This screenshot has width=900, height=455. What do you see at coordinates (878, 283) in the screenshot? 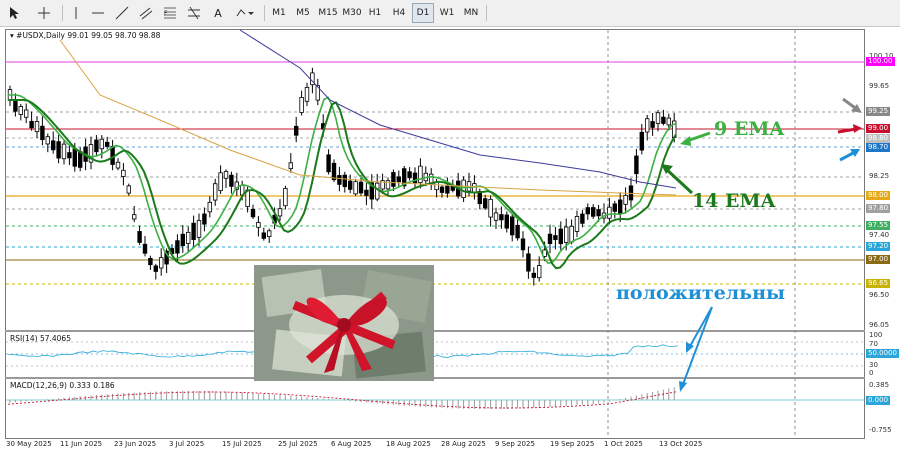
I see `level-tag-9665: 96.65` at bounding box center [878, 283].